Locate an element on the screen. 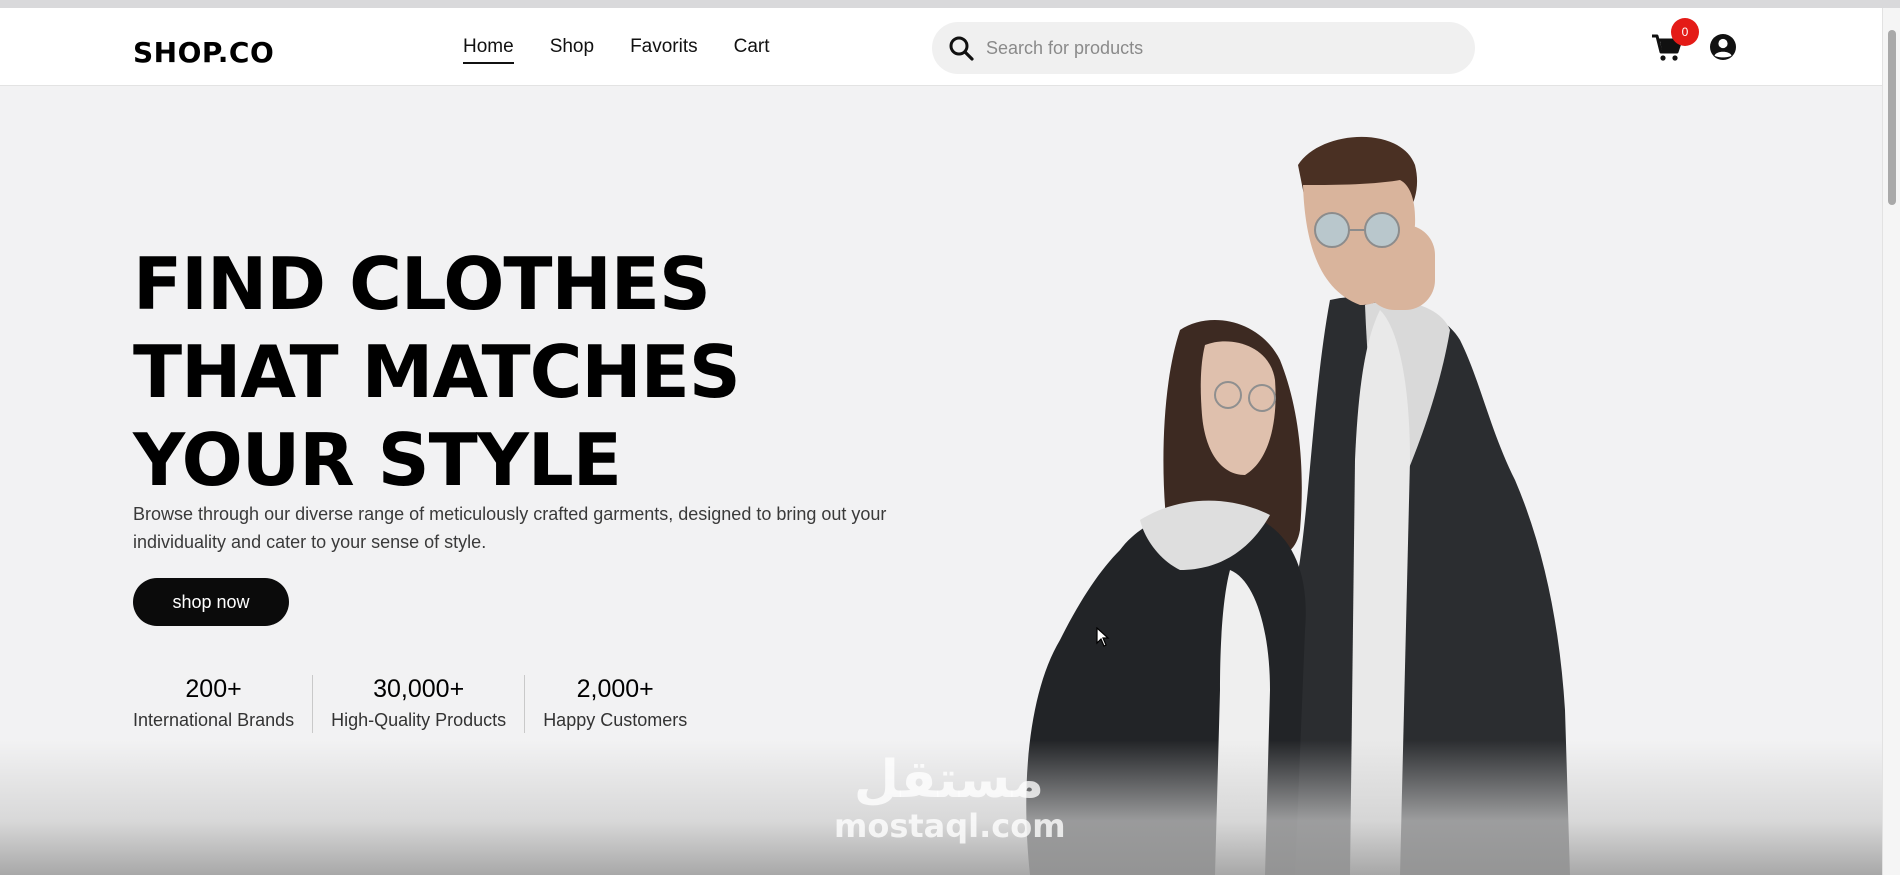  search-input is located at coordinates (1216, 48).